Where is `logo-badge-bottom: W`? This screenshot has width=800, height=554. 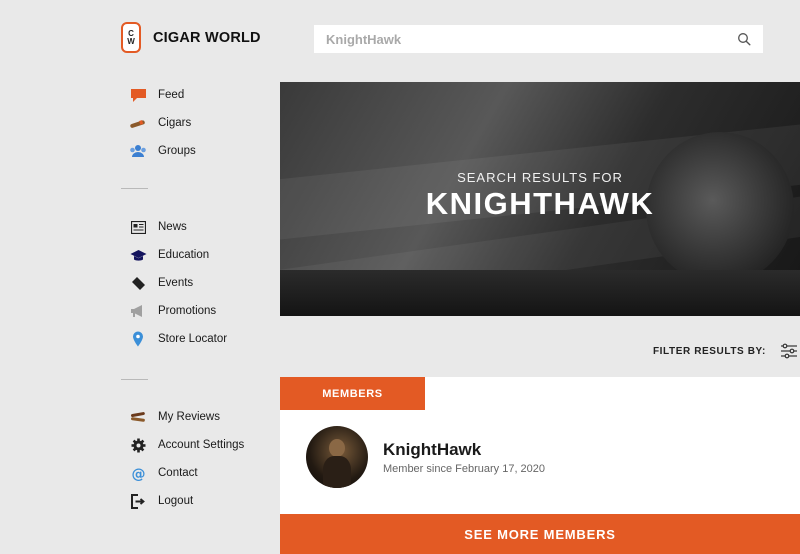 logo-badge-bottom: W is located at coordinates (131, 41).